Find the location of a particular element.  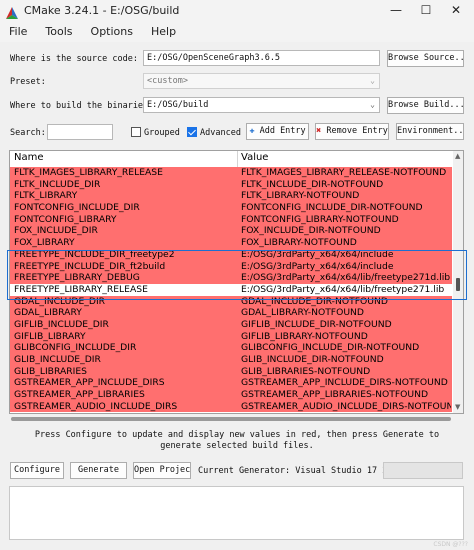

cache-entry-value: GLIB_LIBRARIES-NOTFOUND is located at coordinates (346, 372).